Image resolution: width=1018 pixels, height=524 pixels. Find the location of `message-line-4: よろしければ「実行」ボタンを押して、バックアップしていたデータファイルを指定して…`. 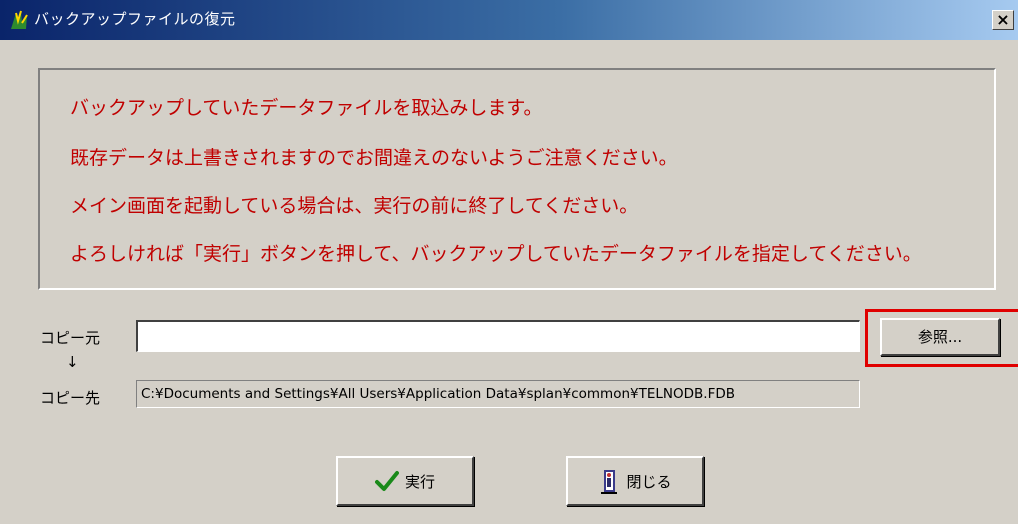

message-line-4: よろしければ「実行」ボタンを押して、バックアップしていたデータファイルを指定して… is located at coordinates (496, 254).